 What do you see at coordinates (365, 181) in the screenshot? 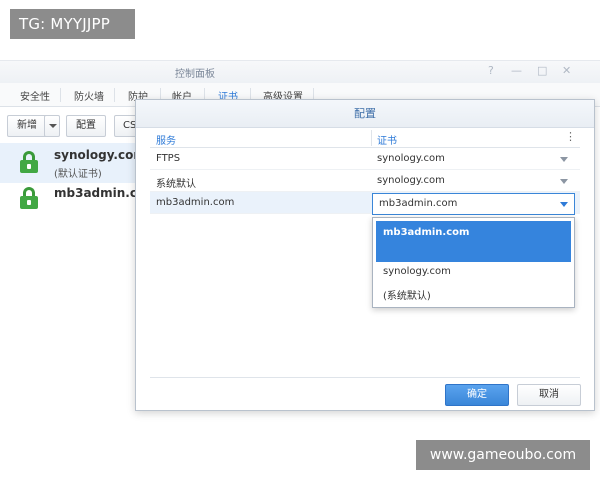
I see `table-row: 系统默认 synology.com` at bounding box center [365, 181].